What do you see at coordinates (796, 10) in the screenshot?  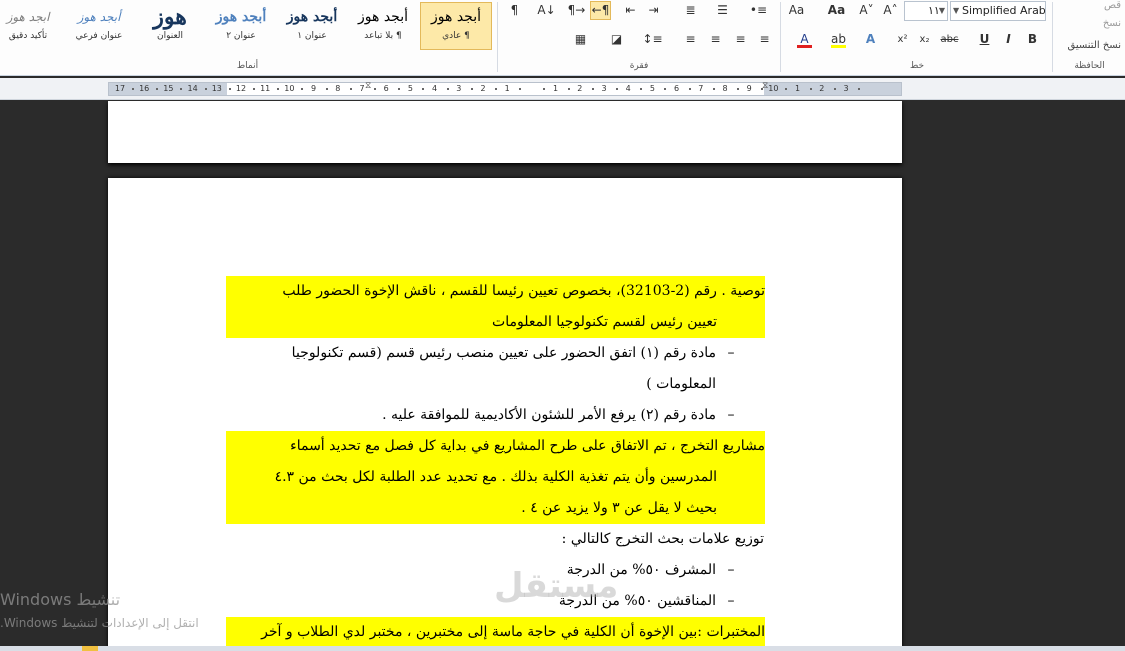 I see `change-case-icon: Aa` at bounding box center [796, 10].